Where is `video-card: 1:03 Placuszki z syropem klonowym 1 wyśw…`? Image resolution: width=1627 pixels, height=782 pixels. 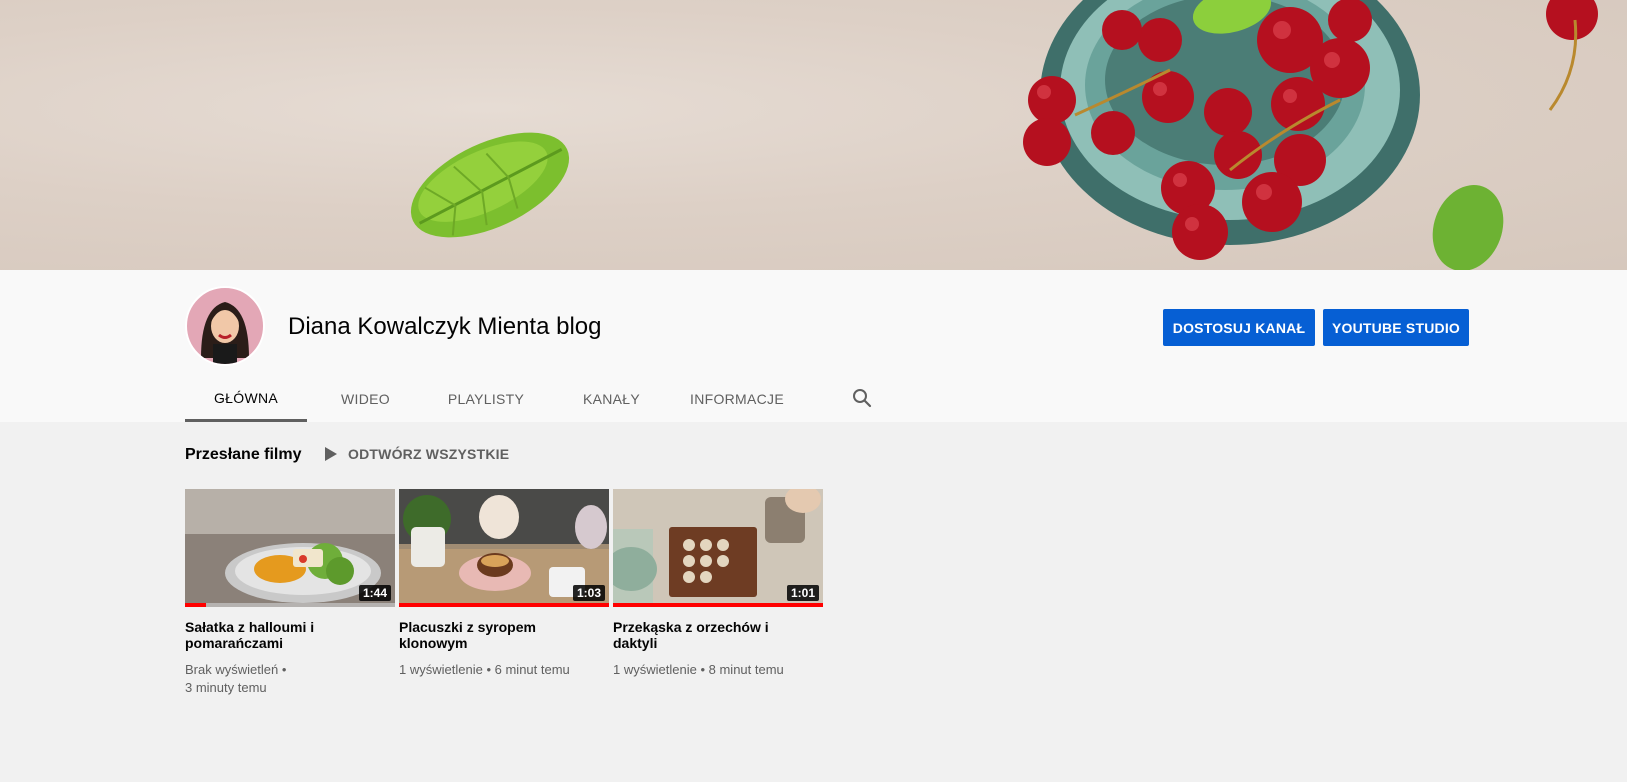
video-card: 1:03 Placuszki z syropem klonowym 1 wyśw… is located at coordinates (504, 593).